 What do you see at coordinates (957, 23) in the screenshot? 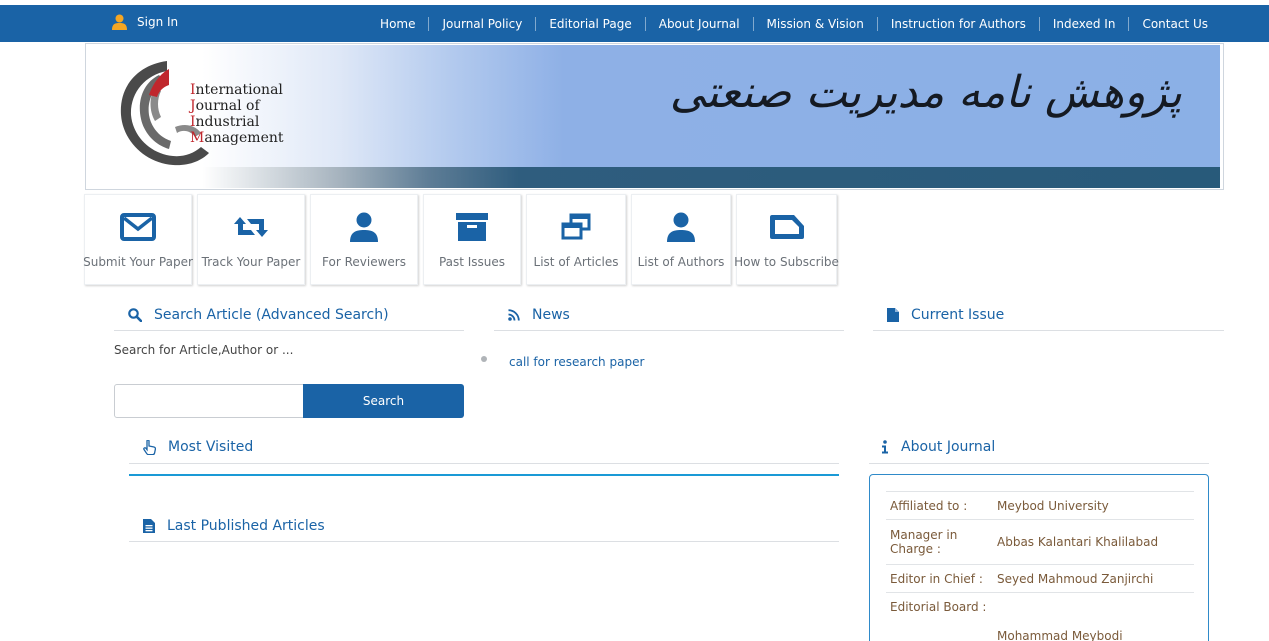
I see `nav-instruction-for-authors: Instruction for Authors` at bounding box center [957, 23].